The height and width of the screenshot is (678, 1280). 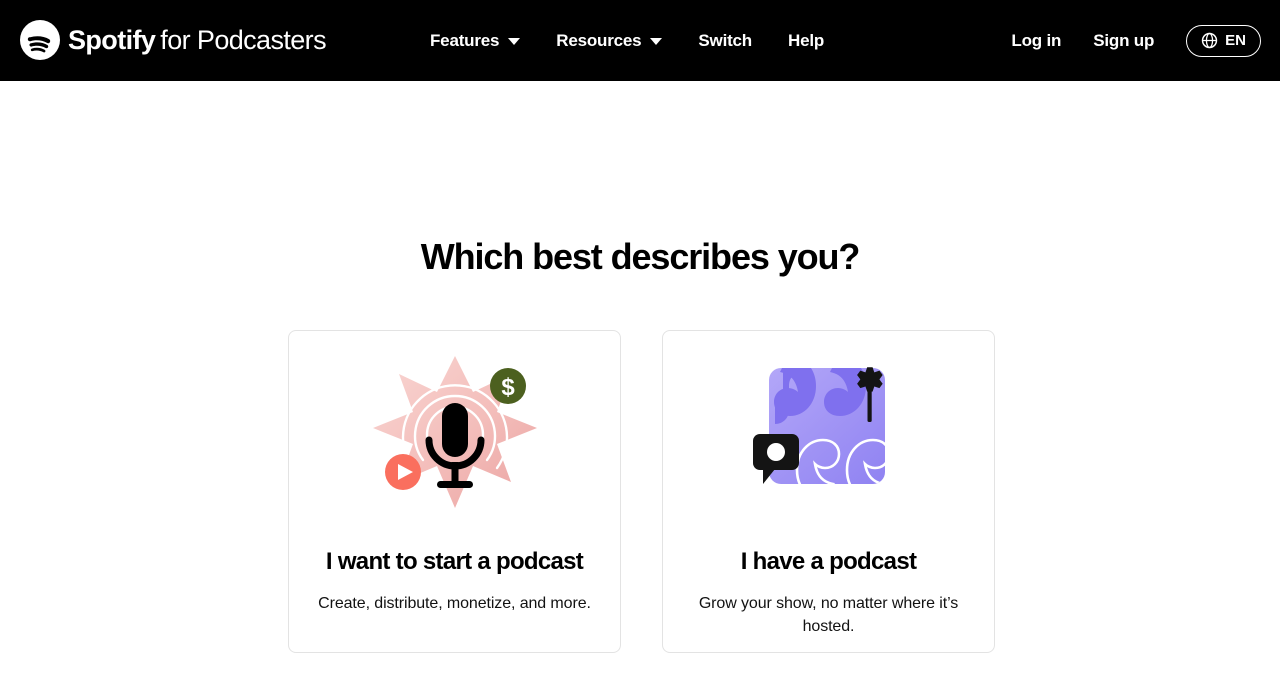 I want to click on nav-item-help: Help, so click(x=806, y=41).